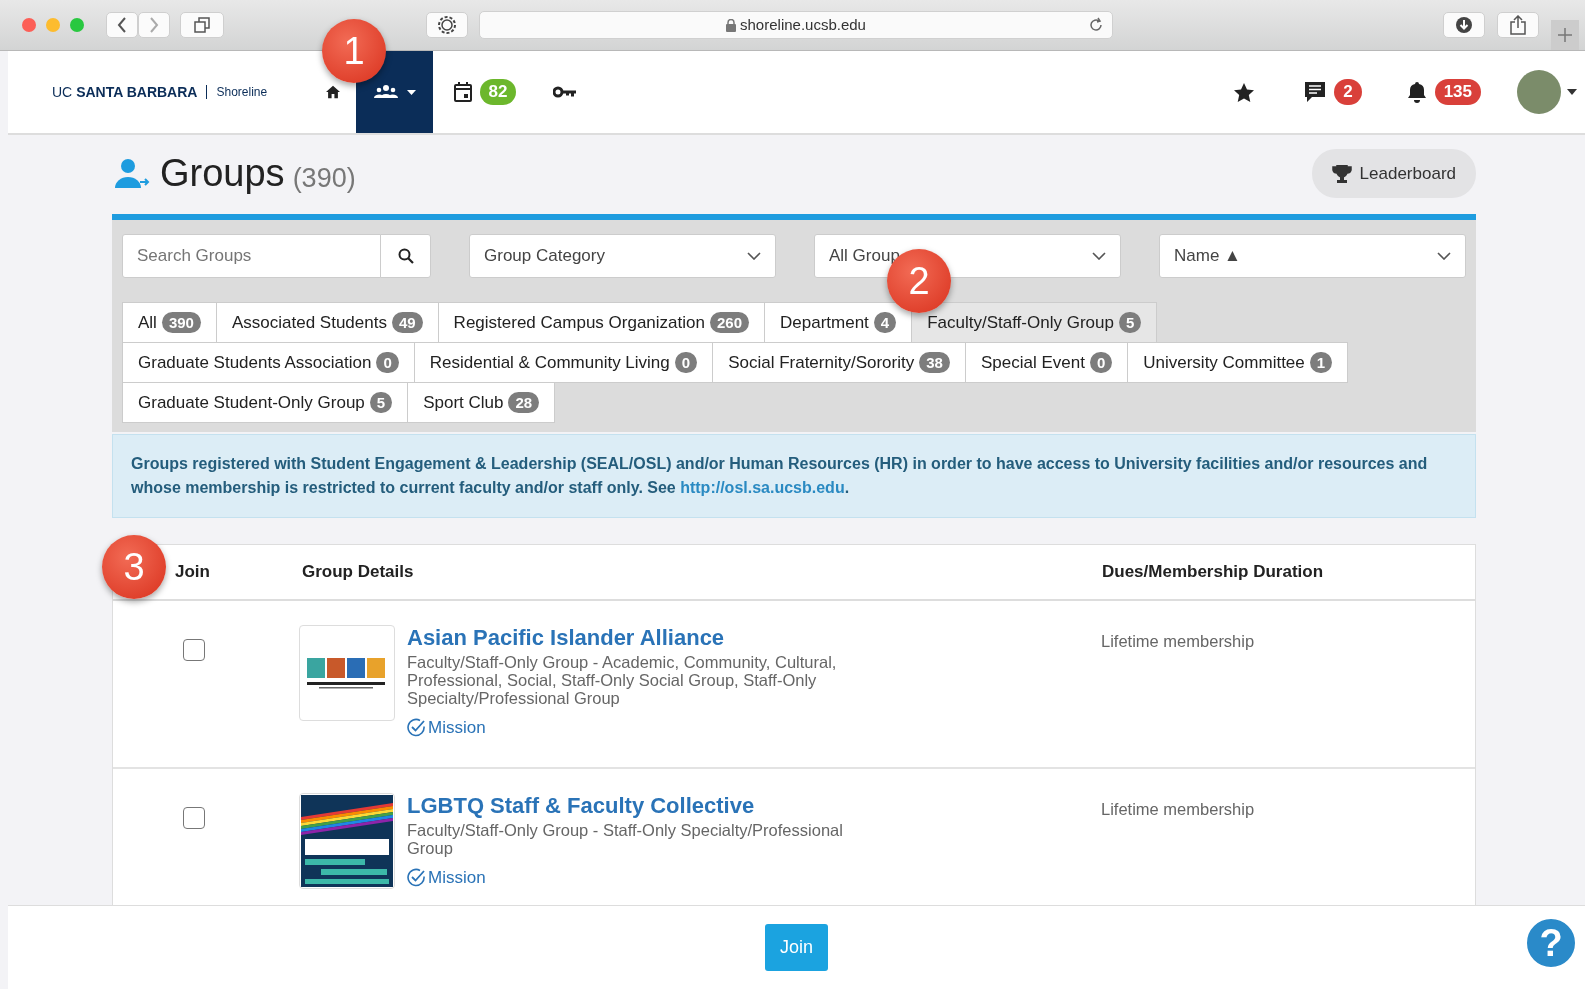 The height and width of the screenshot is (989, 1585). Describe the element at coordinates (1348, 92) in the screenshot. I see `count-badge: 2` at that location.